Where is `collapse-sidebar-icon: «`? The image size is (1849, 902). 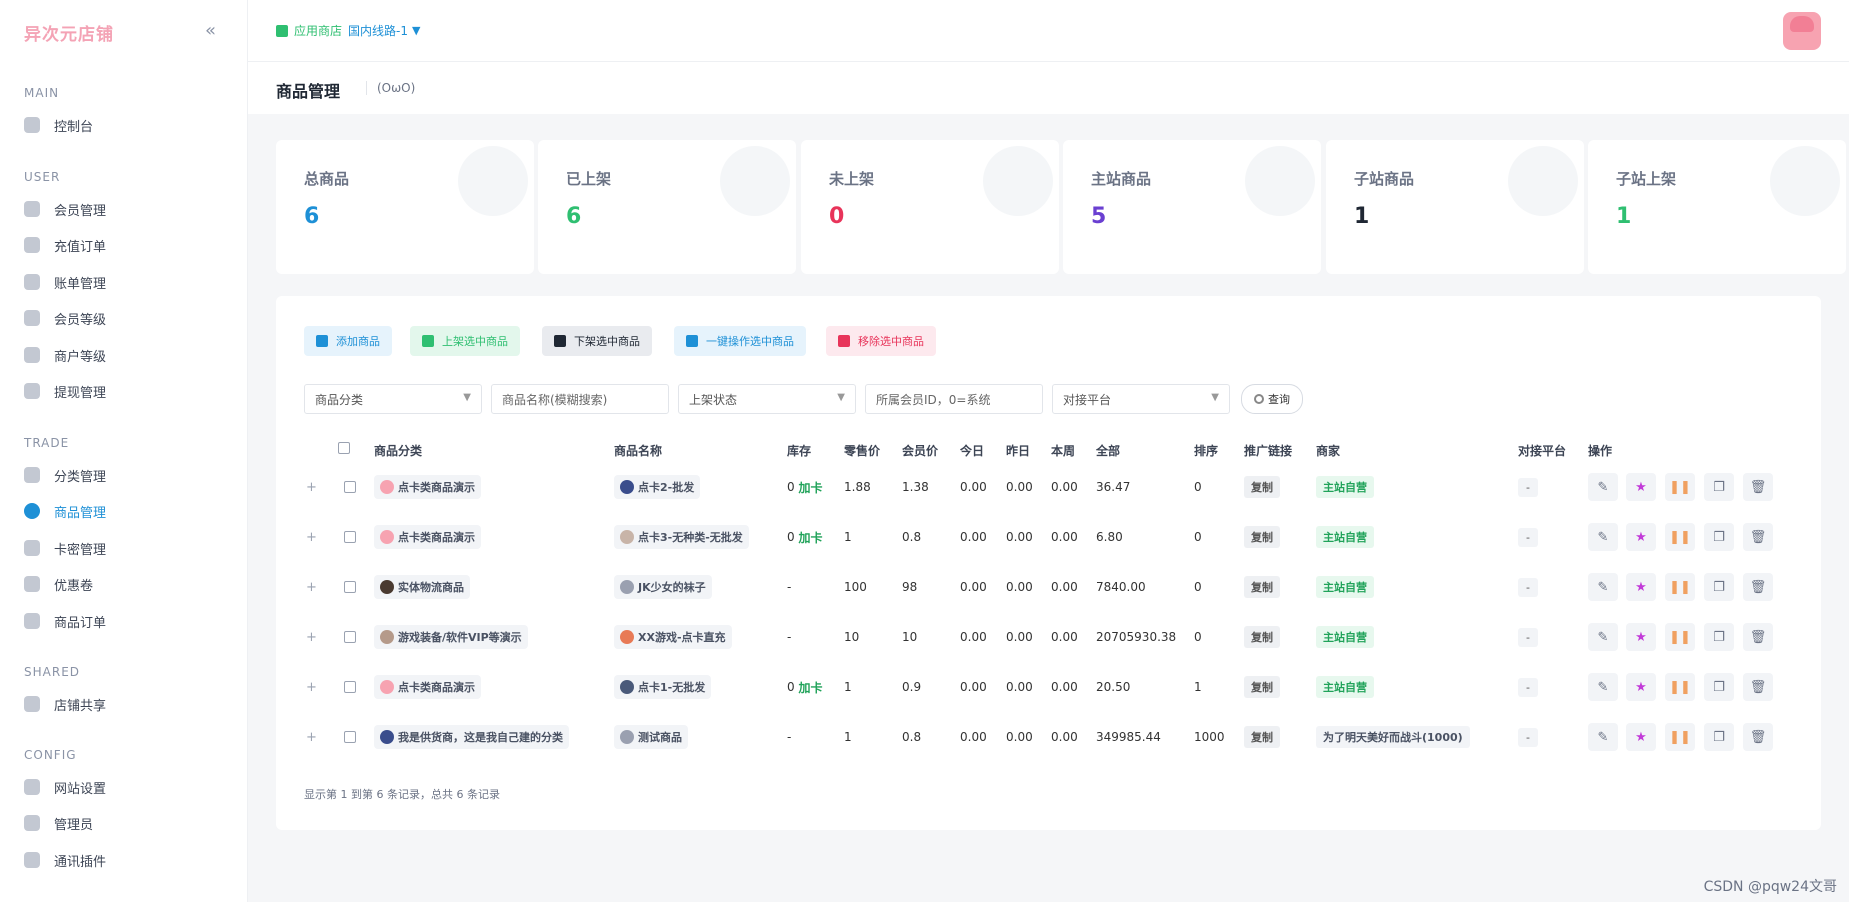 collapse-sidebar-icon: « is located at coordinates (210, 30).